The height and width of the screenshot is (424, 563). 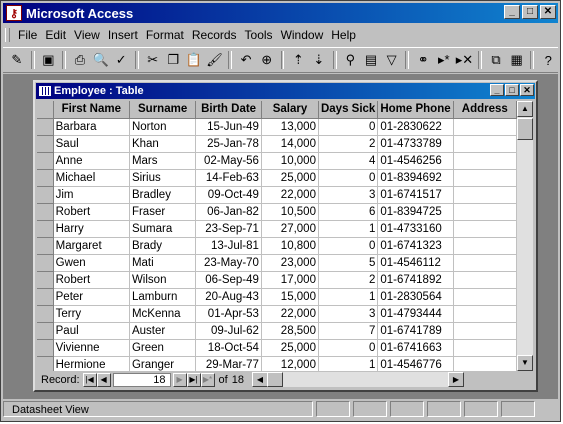 I want to click on menubar-grip, so click(x=7, y=35).